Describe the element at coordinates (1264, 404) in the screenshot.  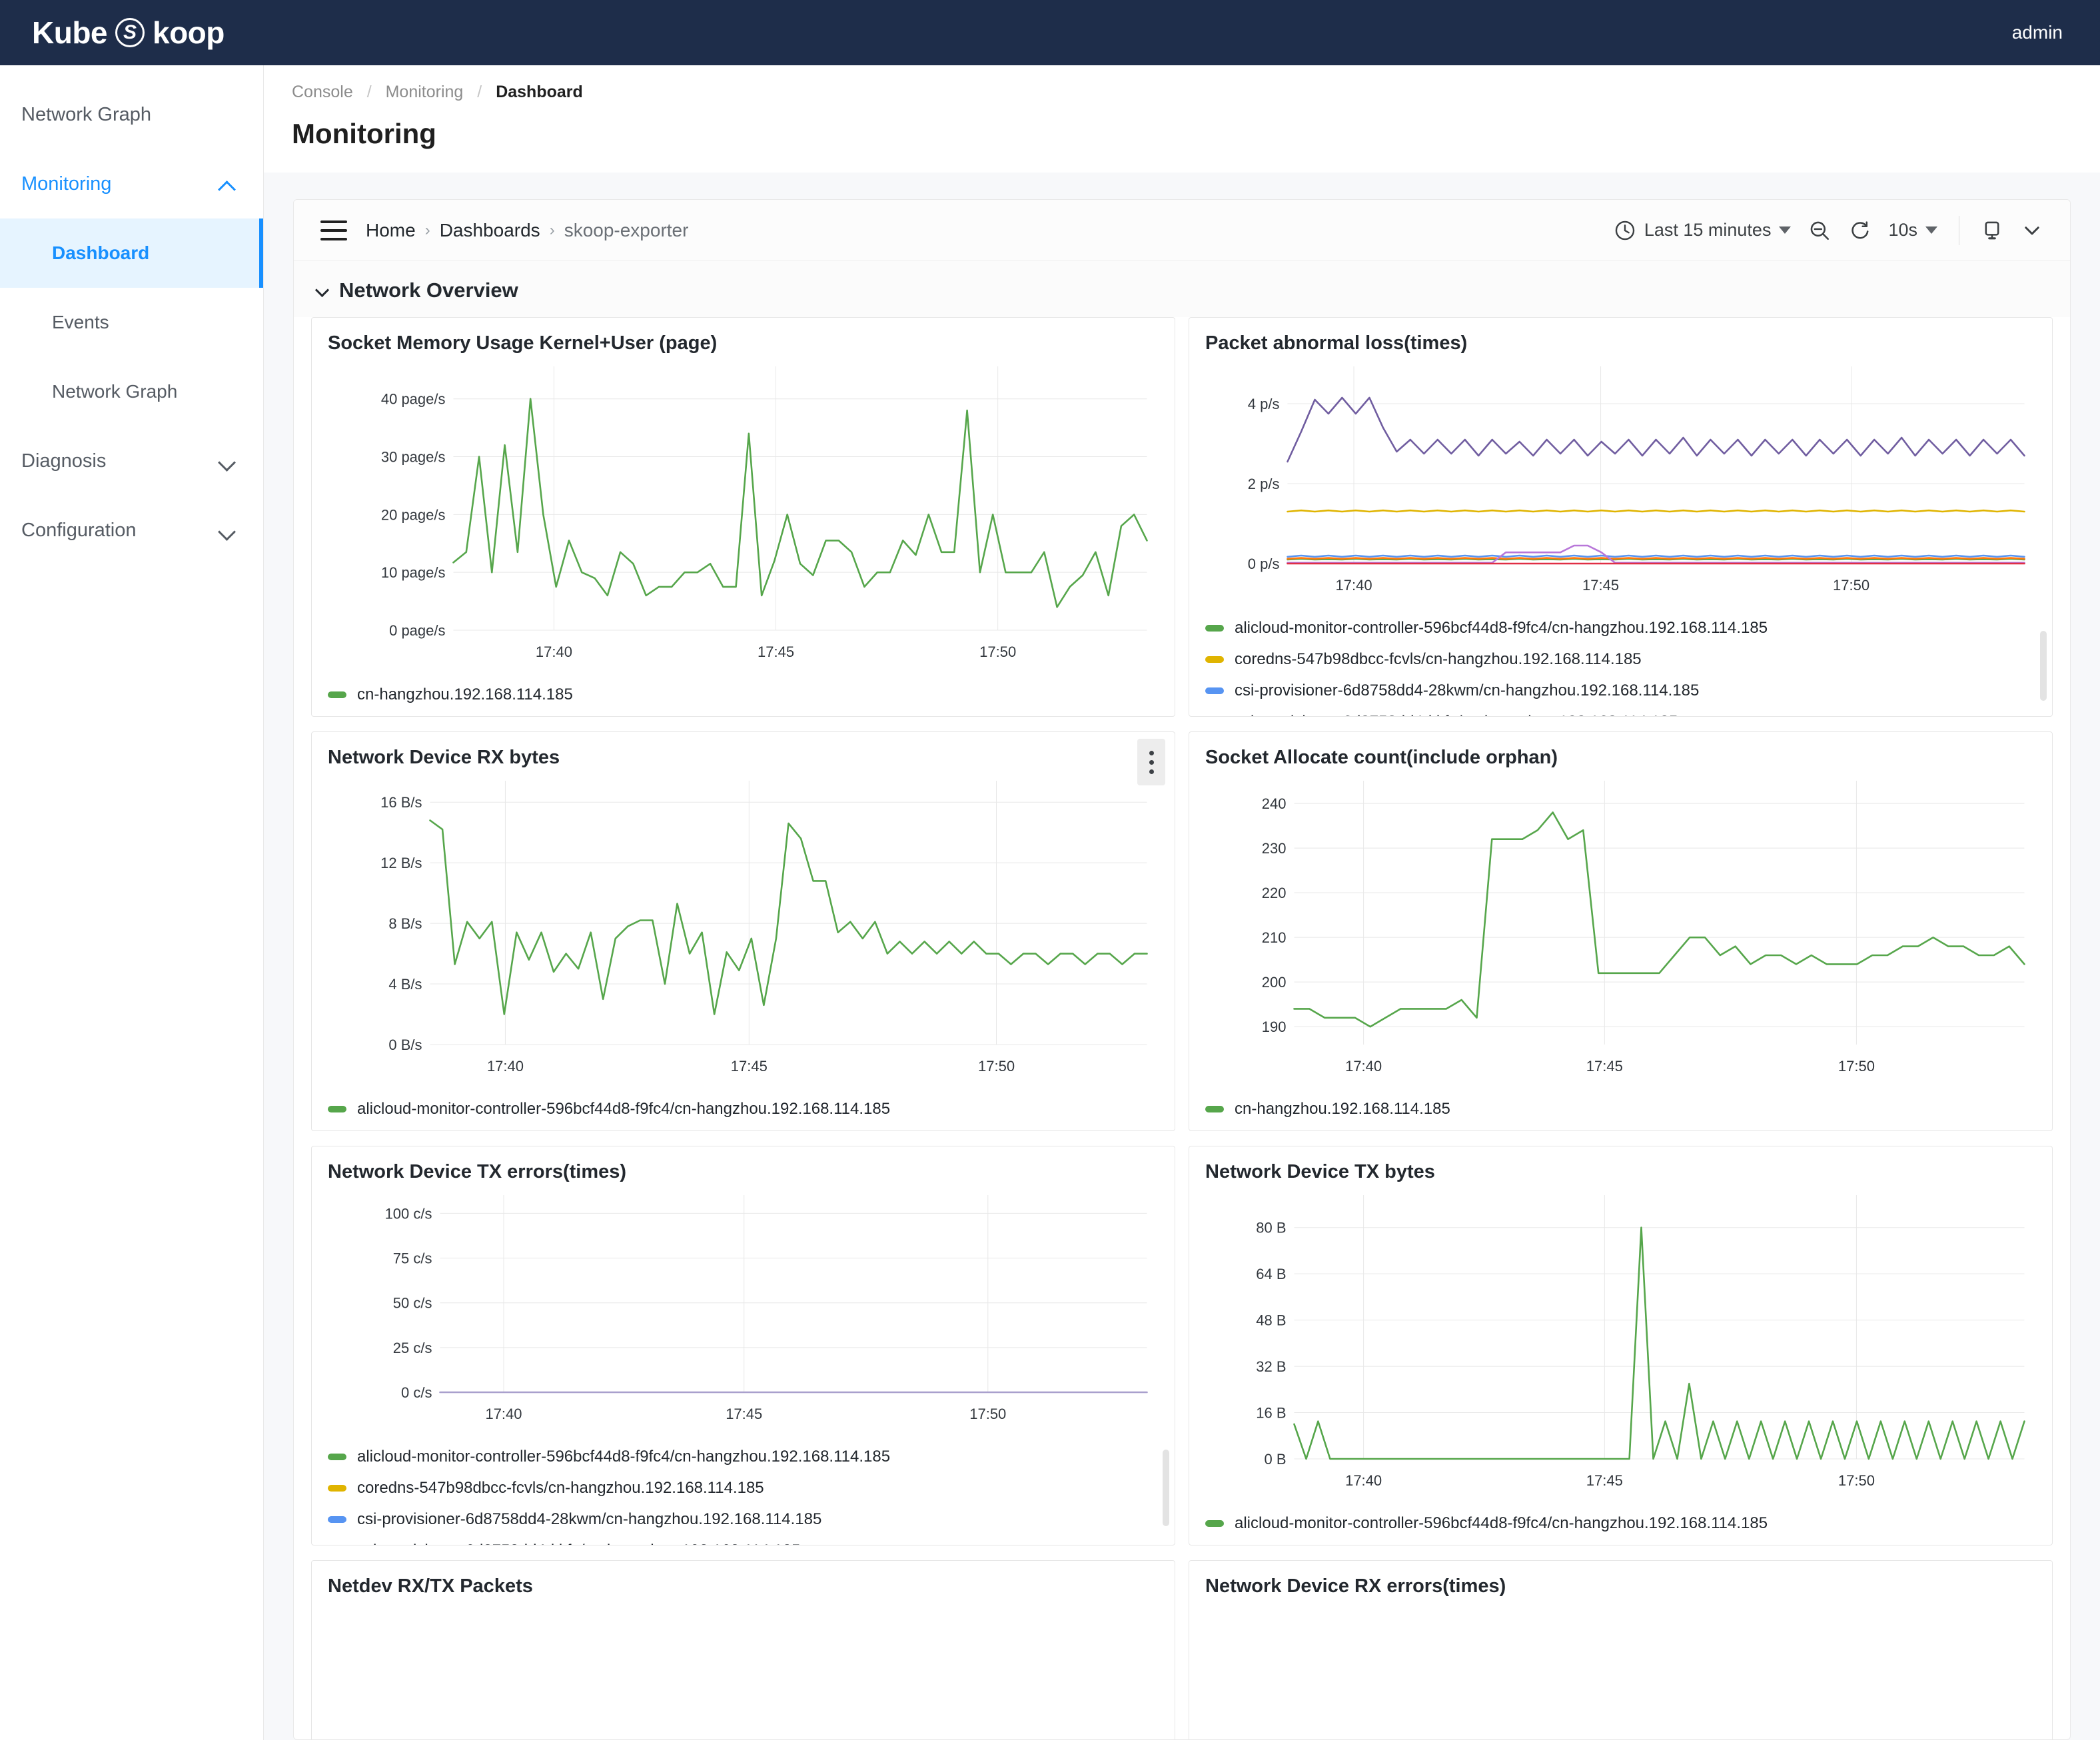
I see `y-axis-tick-label: 4 p/s` at that location.